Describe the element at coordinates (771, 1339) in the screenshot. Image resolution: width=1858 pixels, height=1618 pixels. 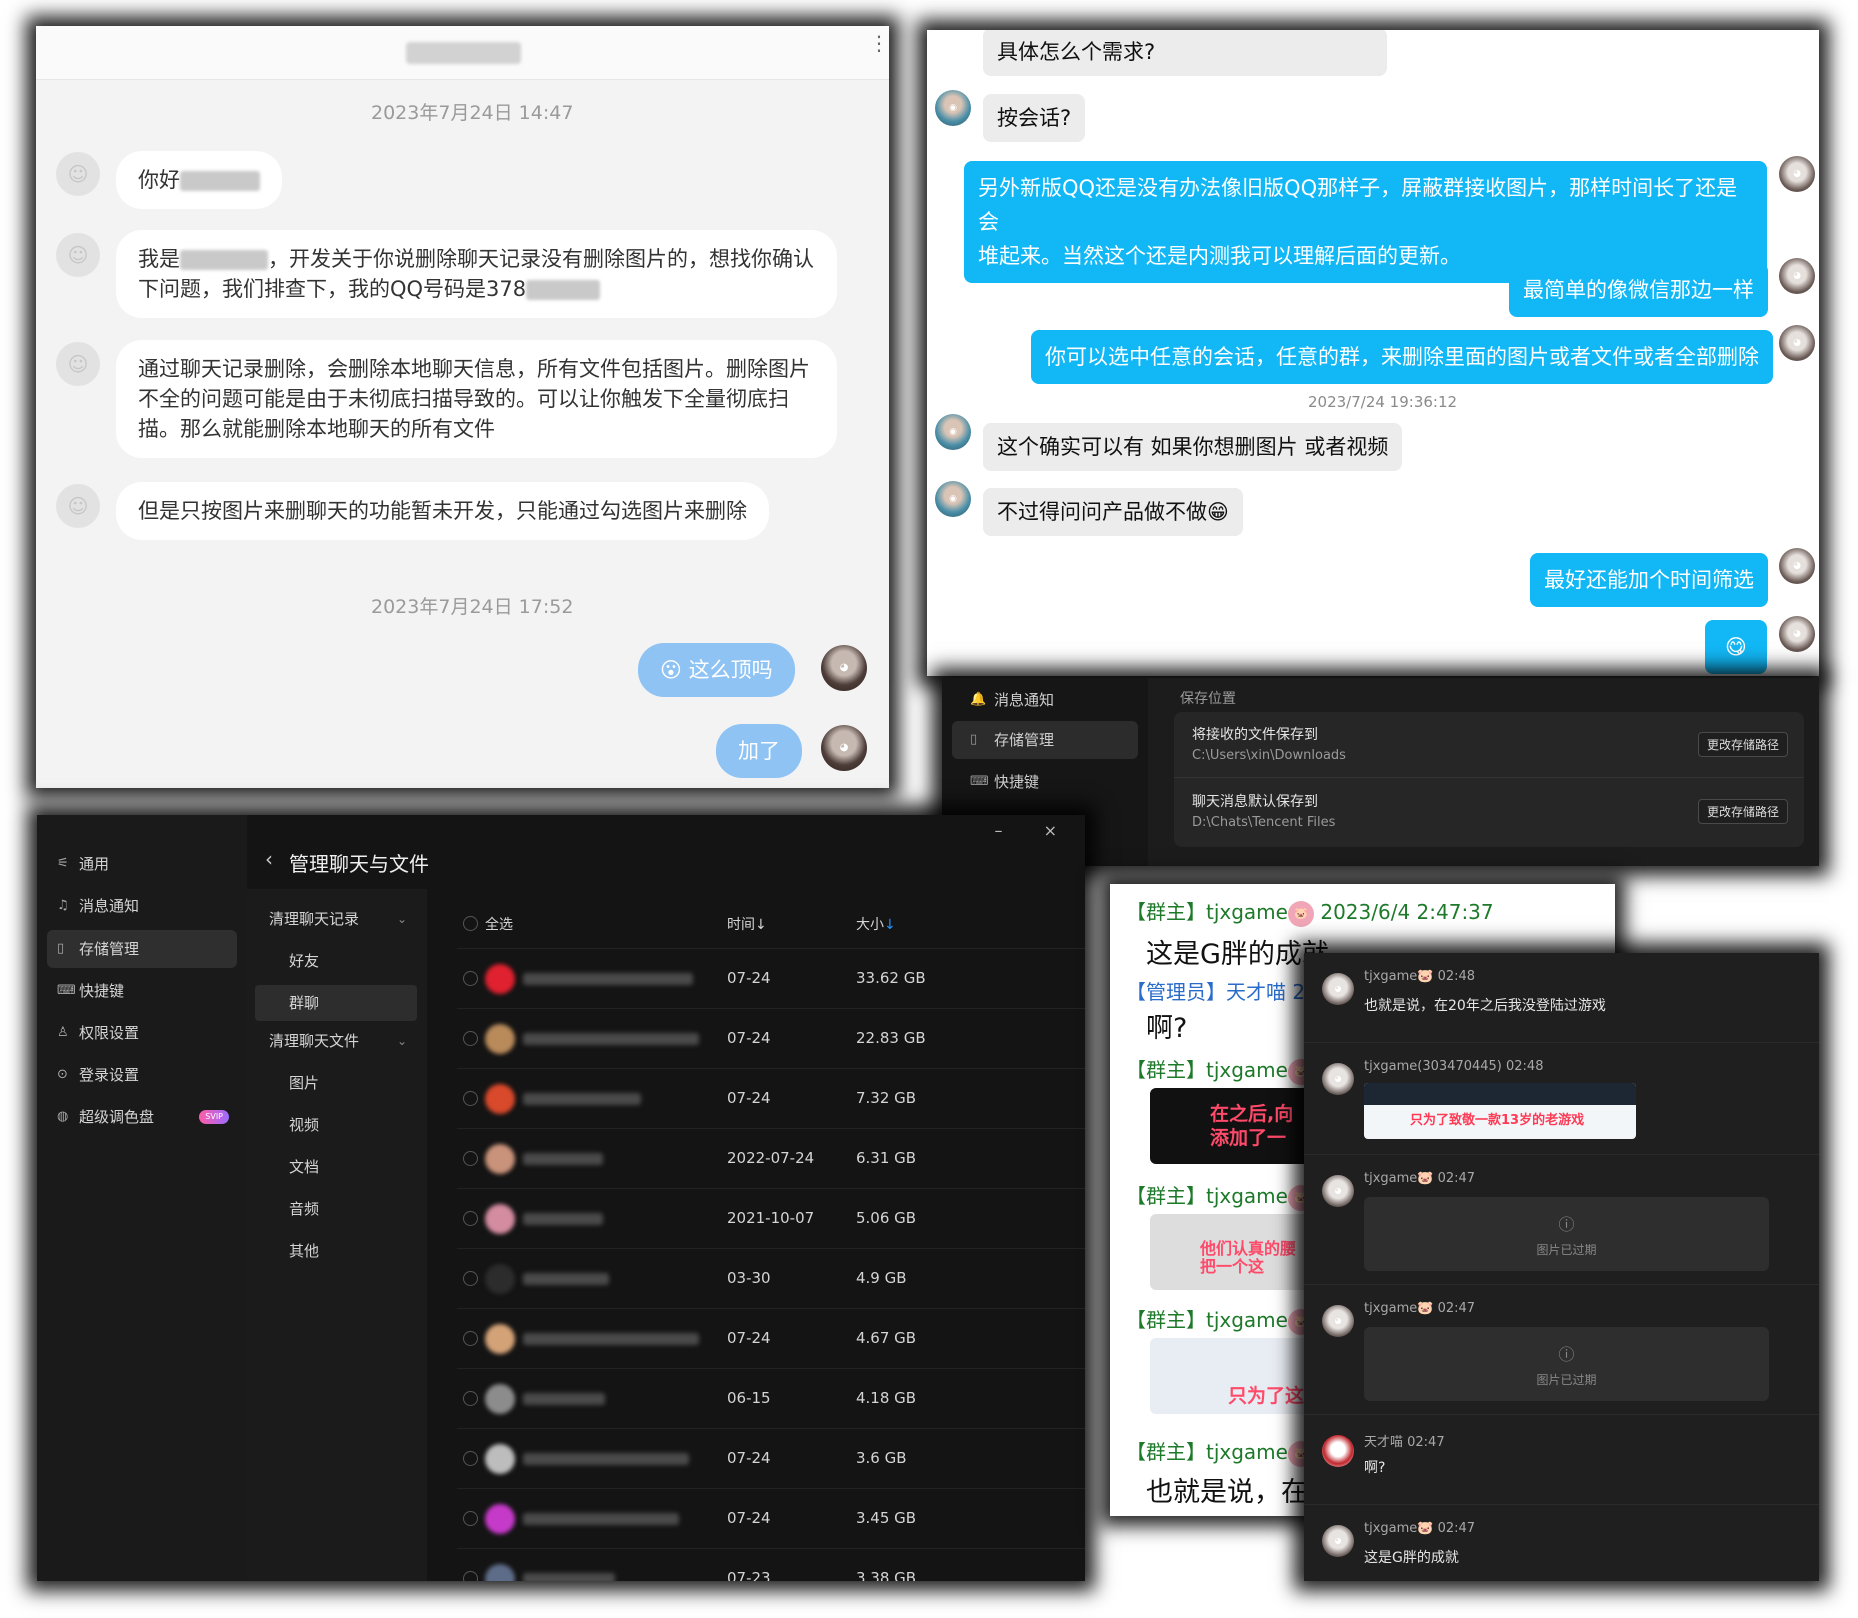
I see `table-row: 07-24 4.67 GB` at that location.